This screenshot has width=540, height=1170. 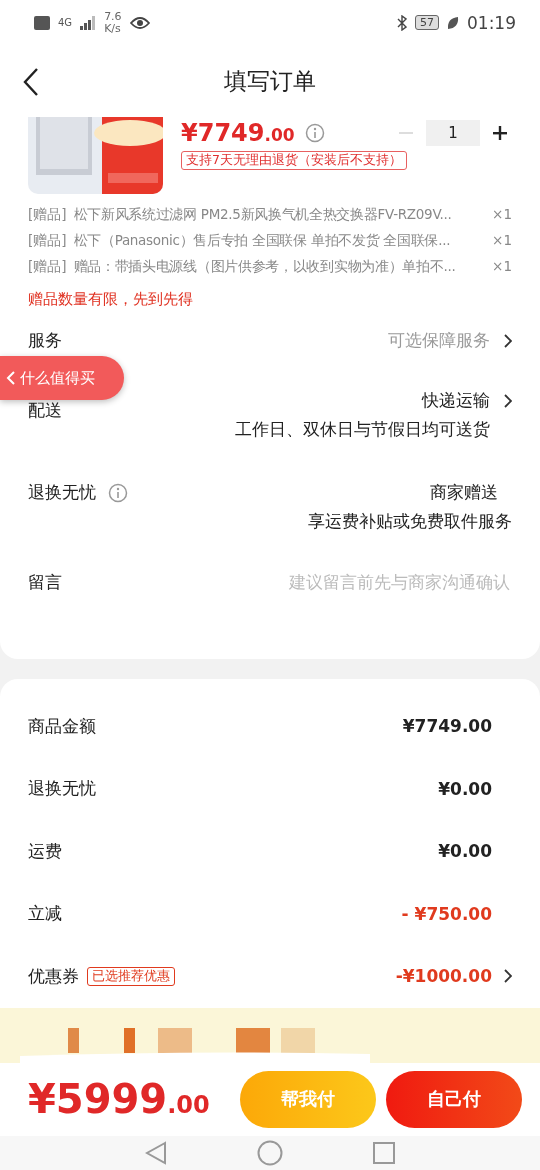 What do you see at coordinates (410, 521) in the screenshot?
I see `option-detail: 享运费补贴或免费取件服务` at bounding box center [410, 521].